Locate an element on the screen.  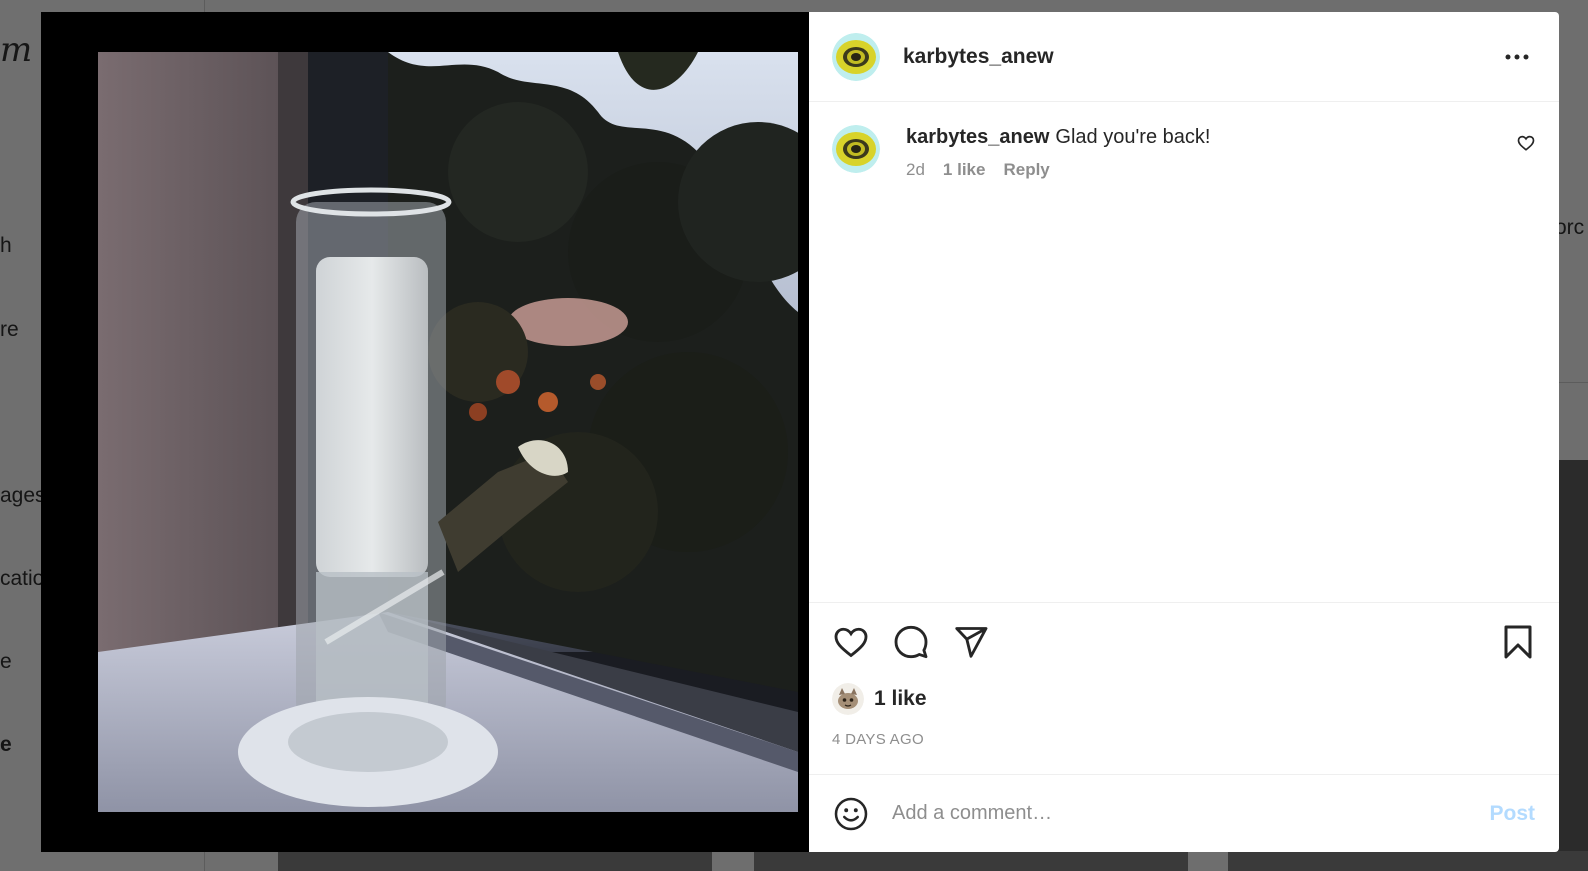
background-nav-messages: ages is located at coordinates (23, 495).